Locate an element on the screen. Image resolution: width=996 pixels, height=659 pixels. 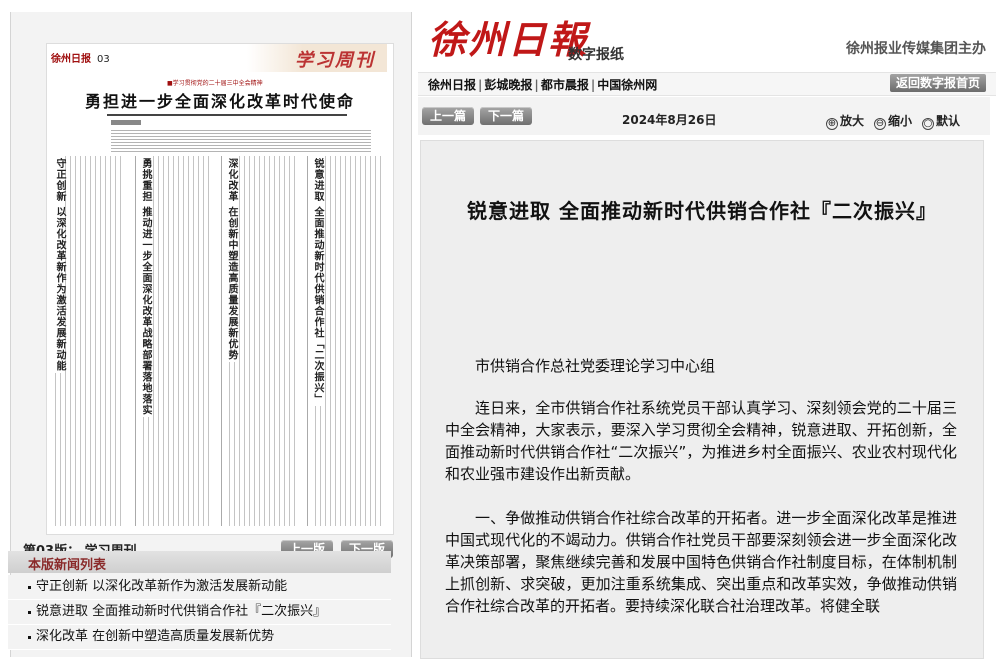
nav-link-china-xuzhou-net: 中国徐州网 is located at coordinates (627, 85).